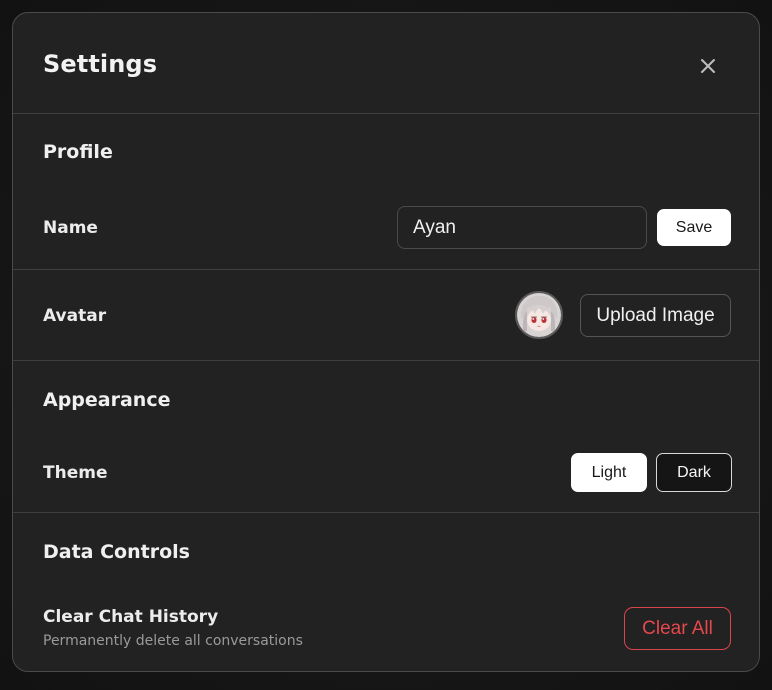 Image resolution: width=772 pixels, height=690 pixels. Describe the element at coordinates (386, 63) in the screenshot. I see `dialog-header: Settings` at that location.